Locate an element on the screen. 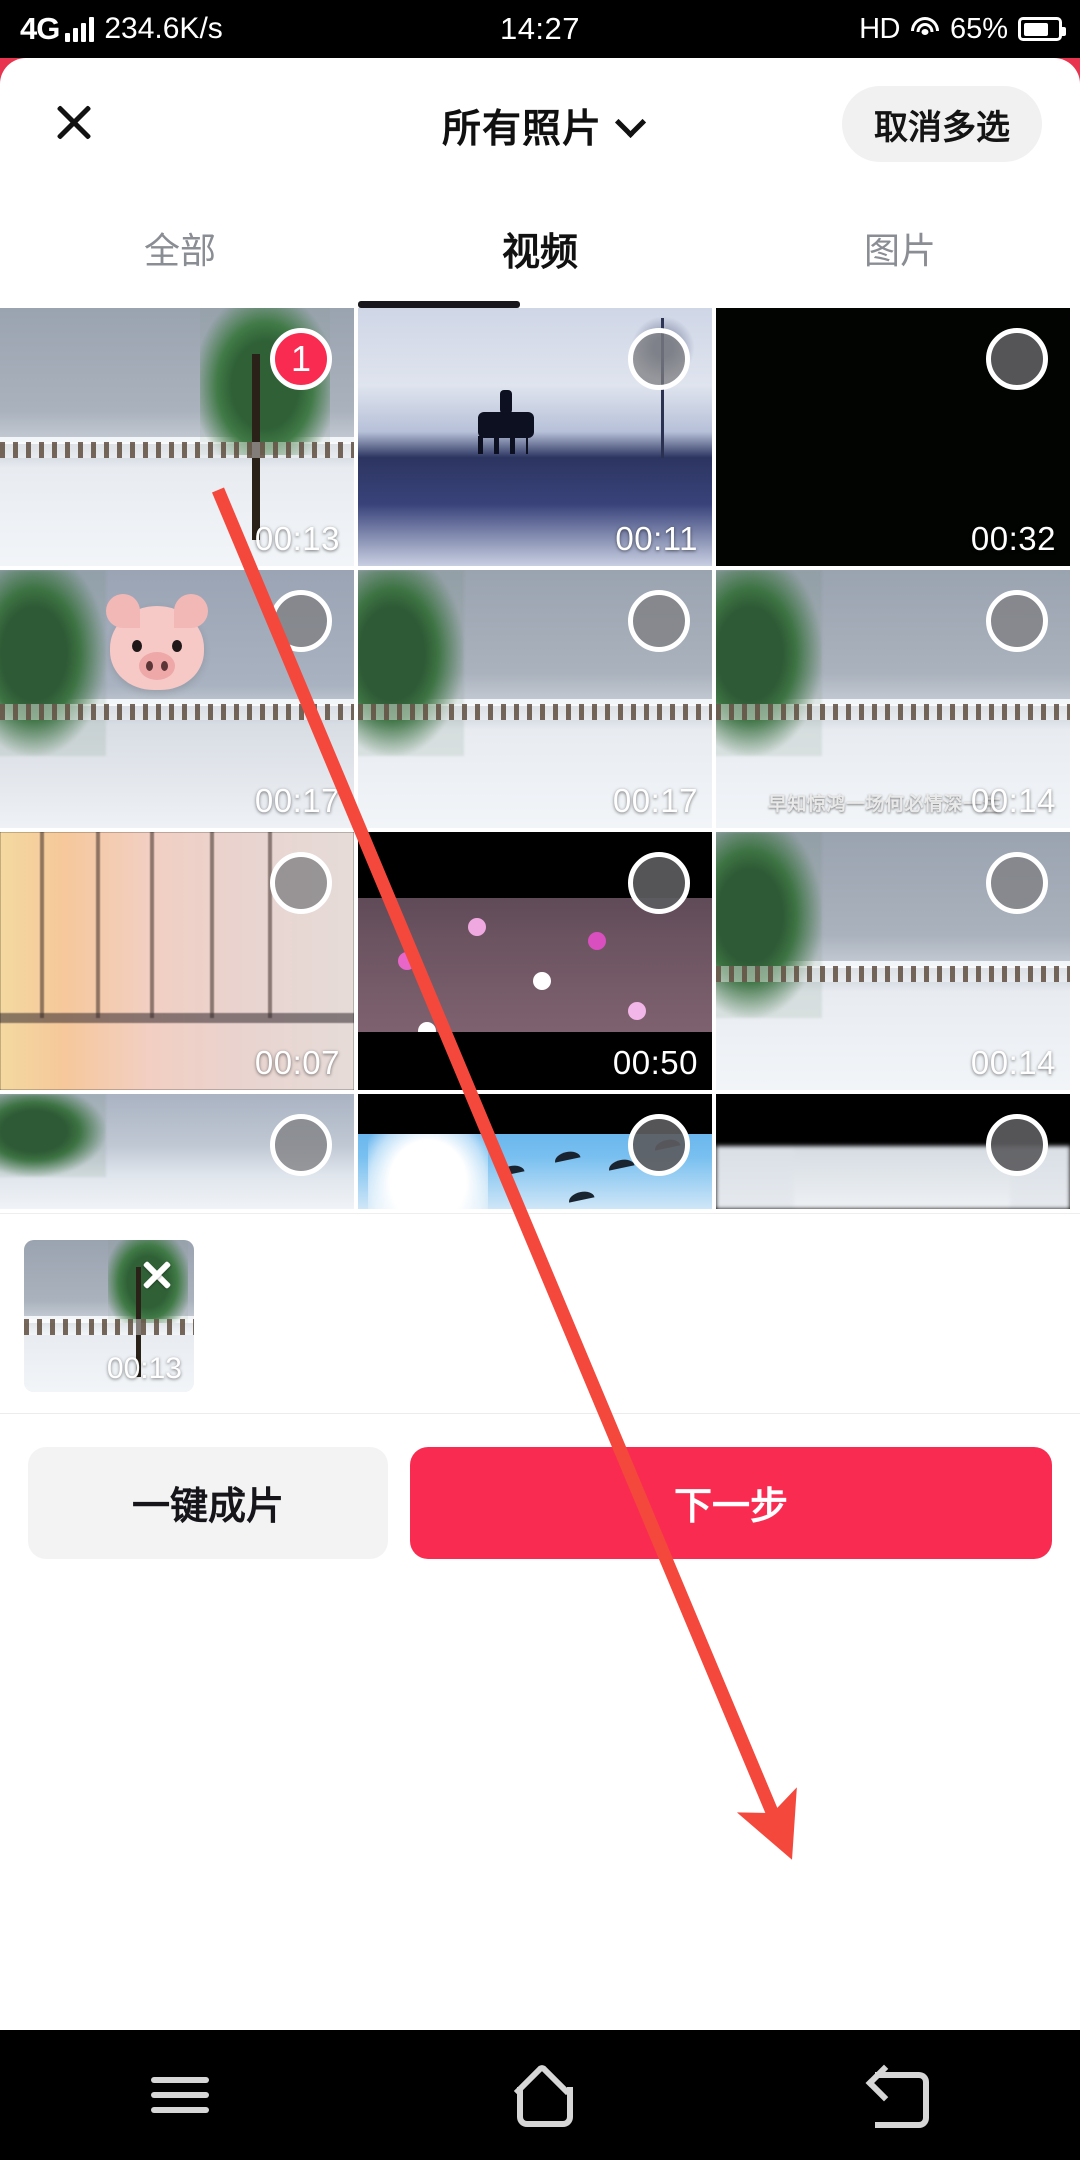 This screenshot has height=2160, width=1080. grid-row: 1 00:13 00:11 00:32 is located at coordinates (540, 437).